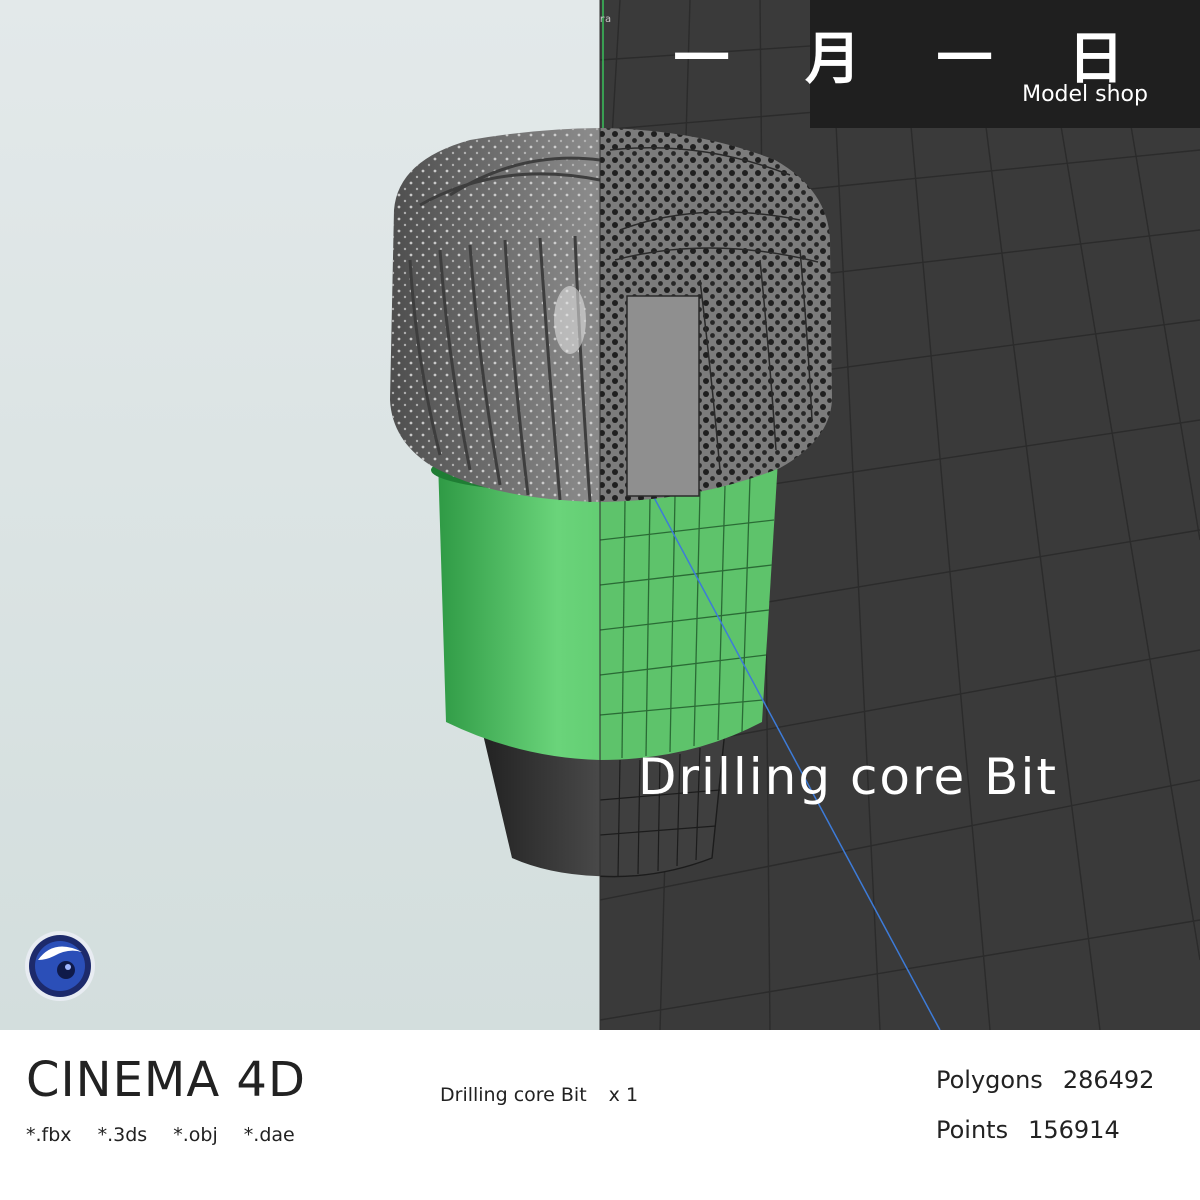 The height and width of the screenshot is (1200, 1200). I want to click on polygons-stat: Polygons 286492, so click(1045, 1080).